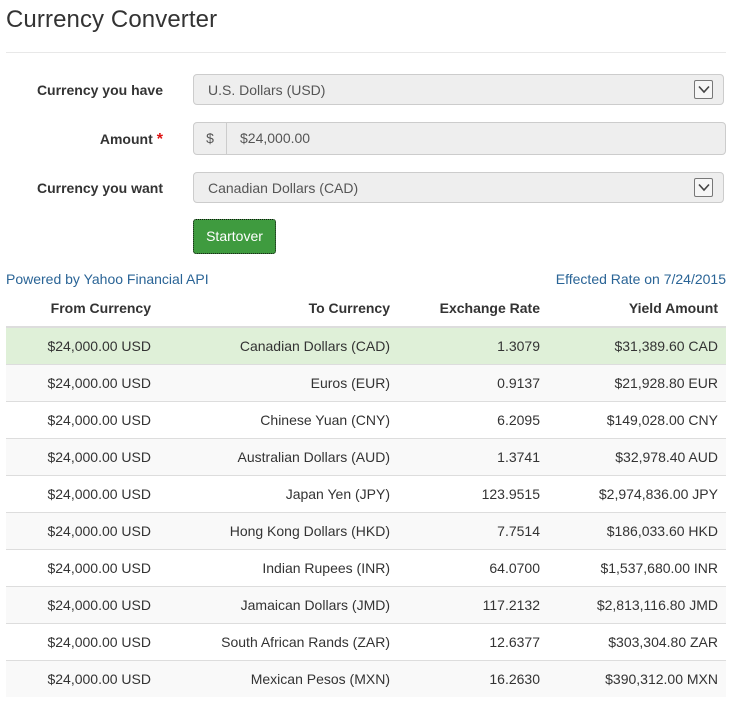  What do you see at coordinates (473, 457) in the screenshot?
I see `cell-rate: 1.3741` at bounding box center [473, 457].